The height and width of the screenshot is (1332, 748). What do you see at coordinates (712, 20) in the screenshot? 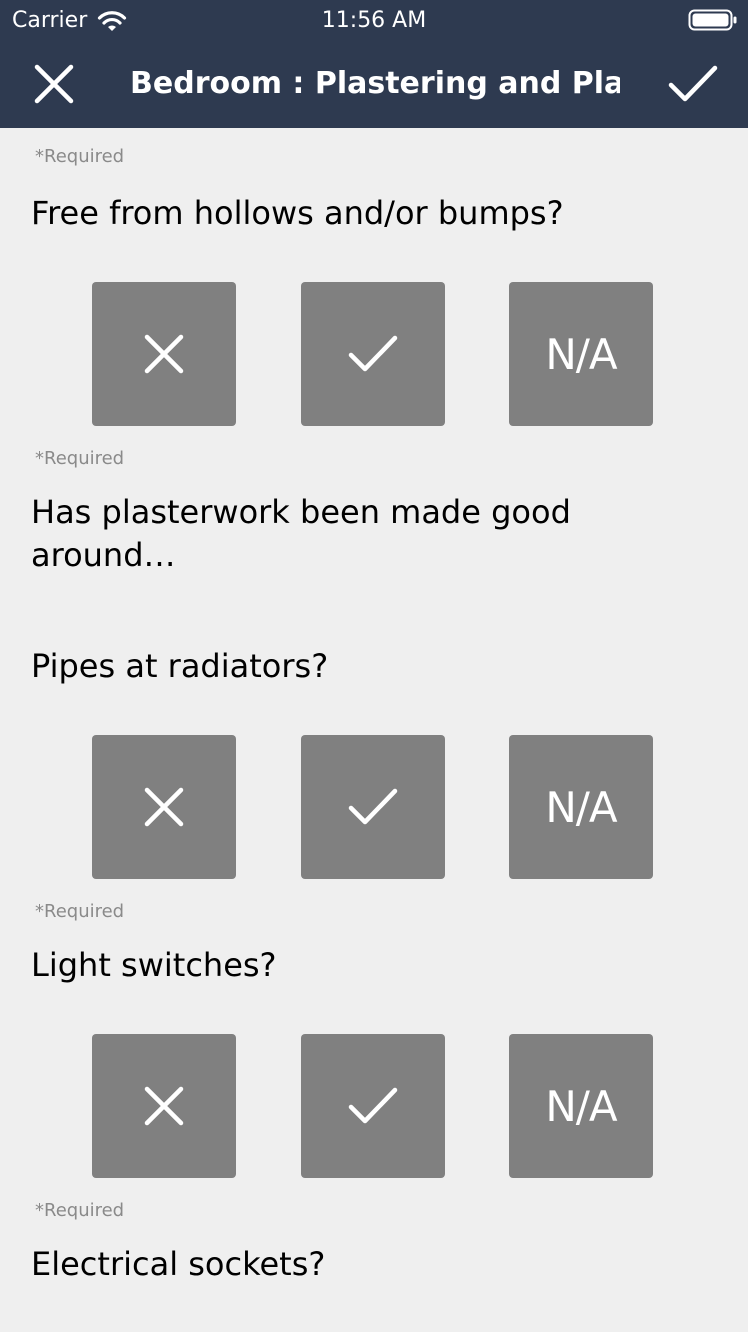
I see `battery-icon` at bounding box center [712, 20].